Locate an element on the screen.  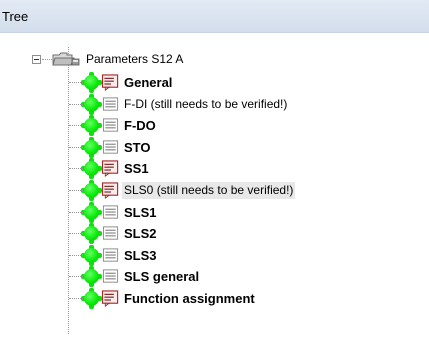
tree-item: SLS1 is located at coordinates (214, 212).